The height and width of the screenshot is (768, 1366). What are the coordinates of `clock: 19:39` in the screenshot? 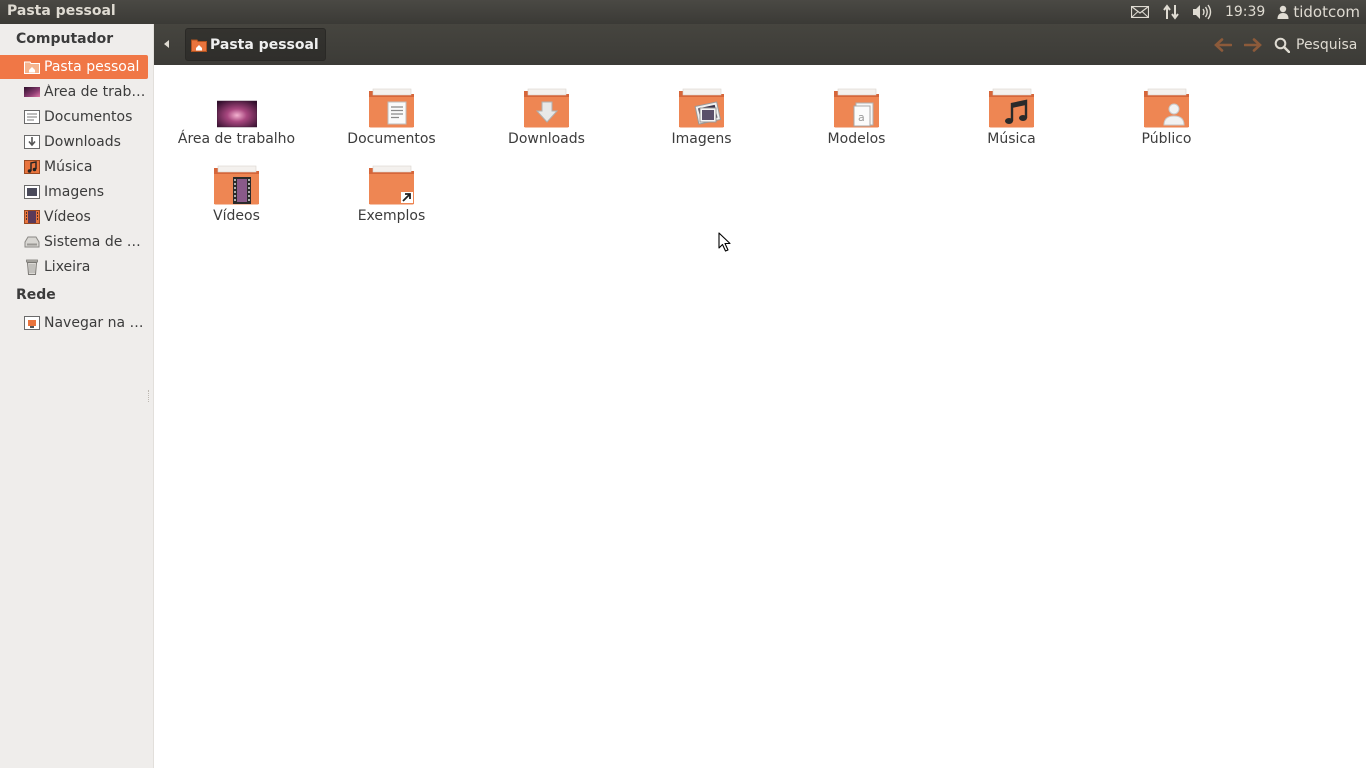 It's located at (1245, 12).